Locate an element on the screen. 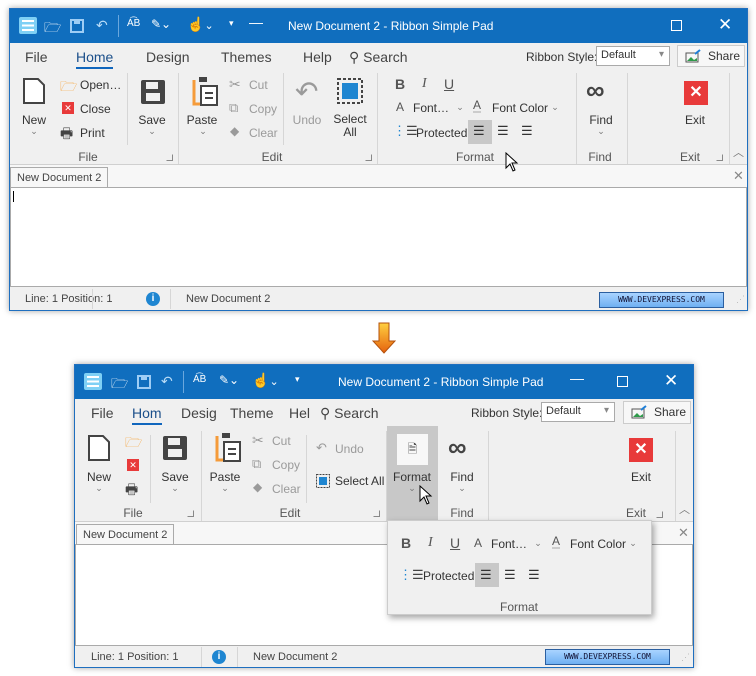 The height and width of the screenshot is (676, 756). tab-themes: Themes is located at coordinates (246, 57).